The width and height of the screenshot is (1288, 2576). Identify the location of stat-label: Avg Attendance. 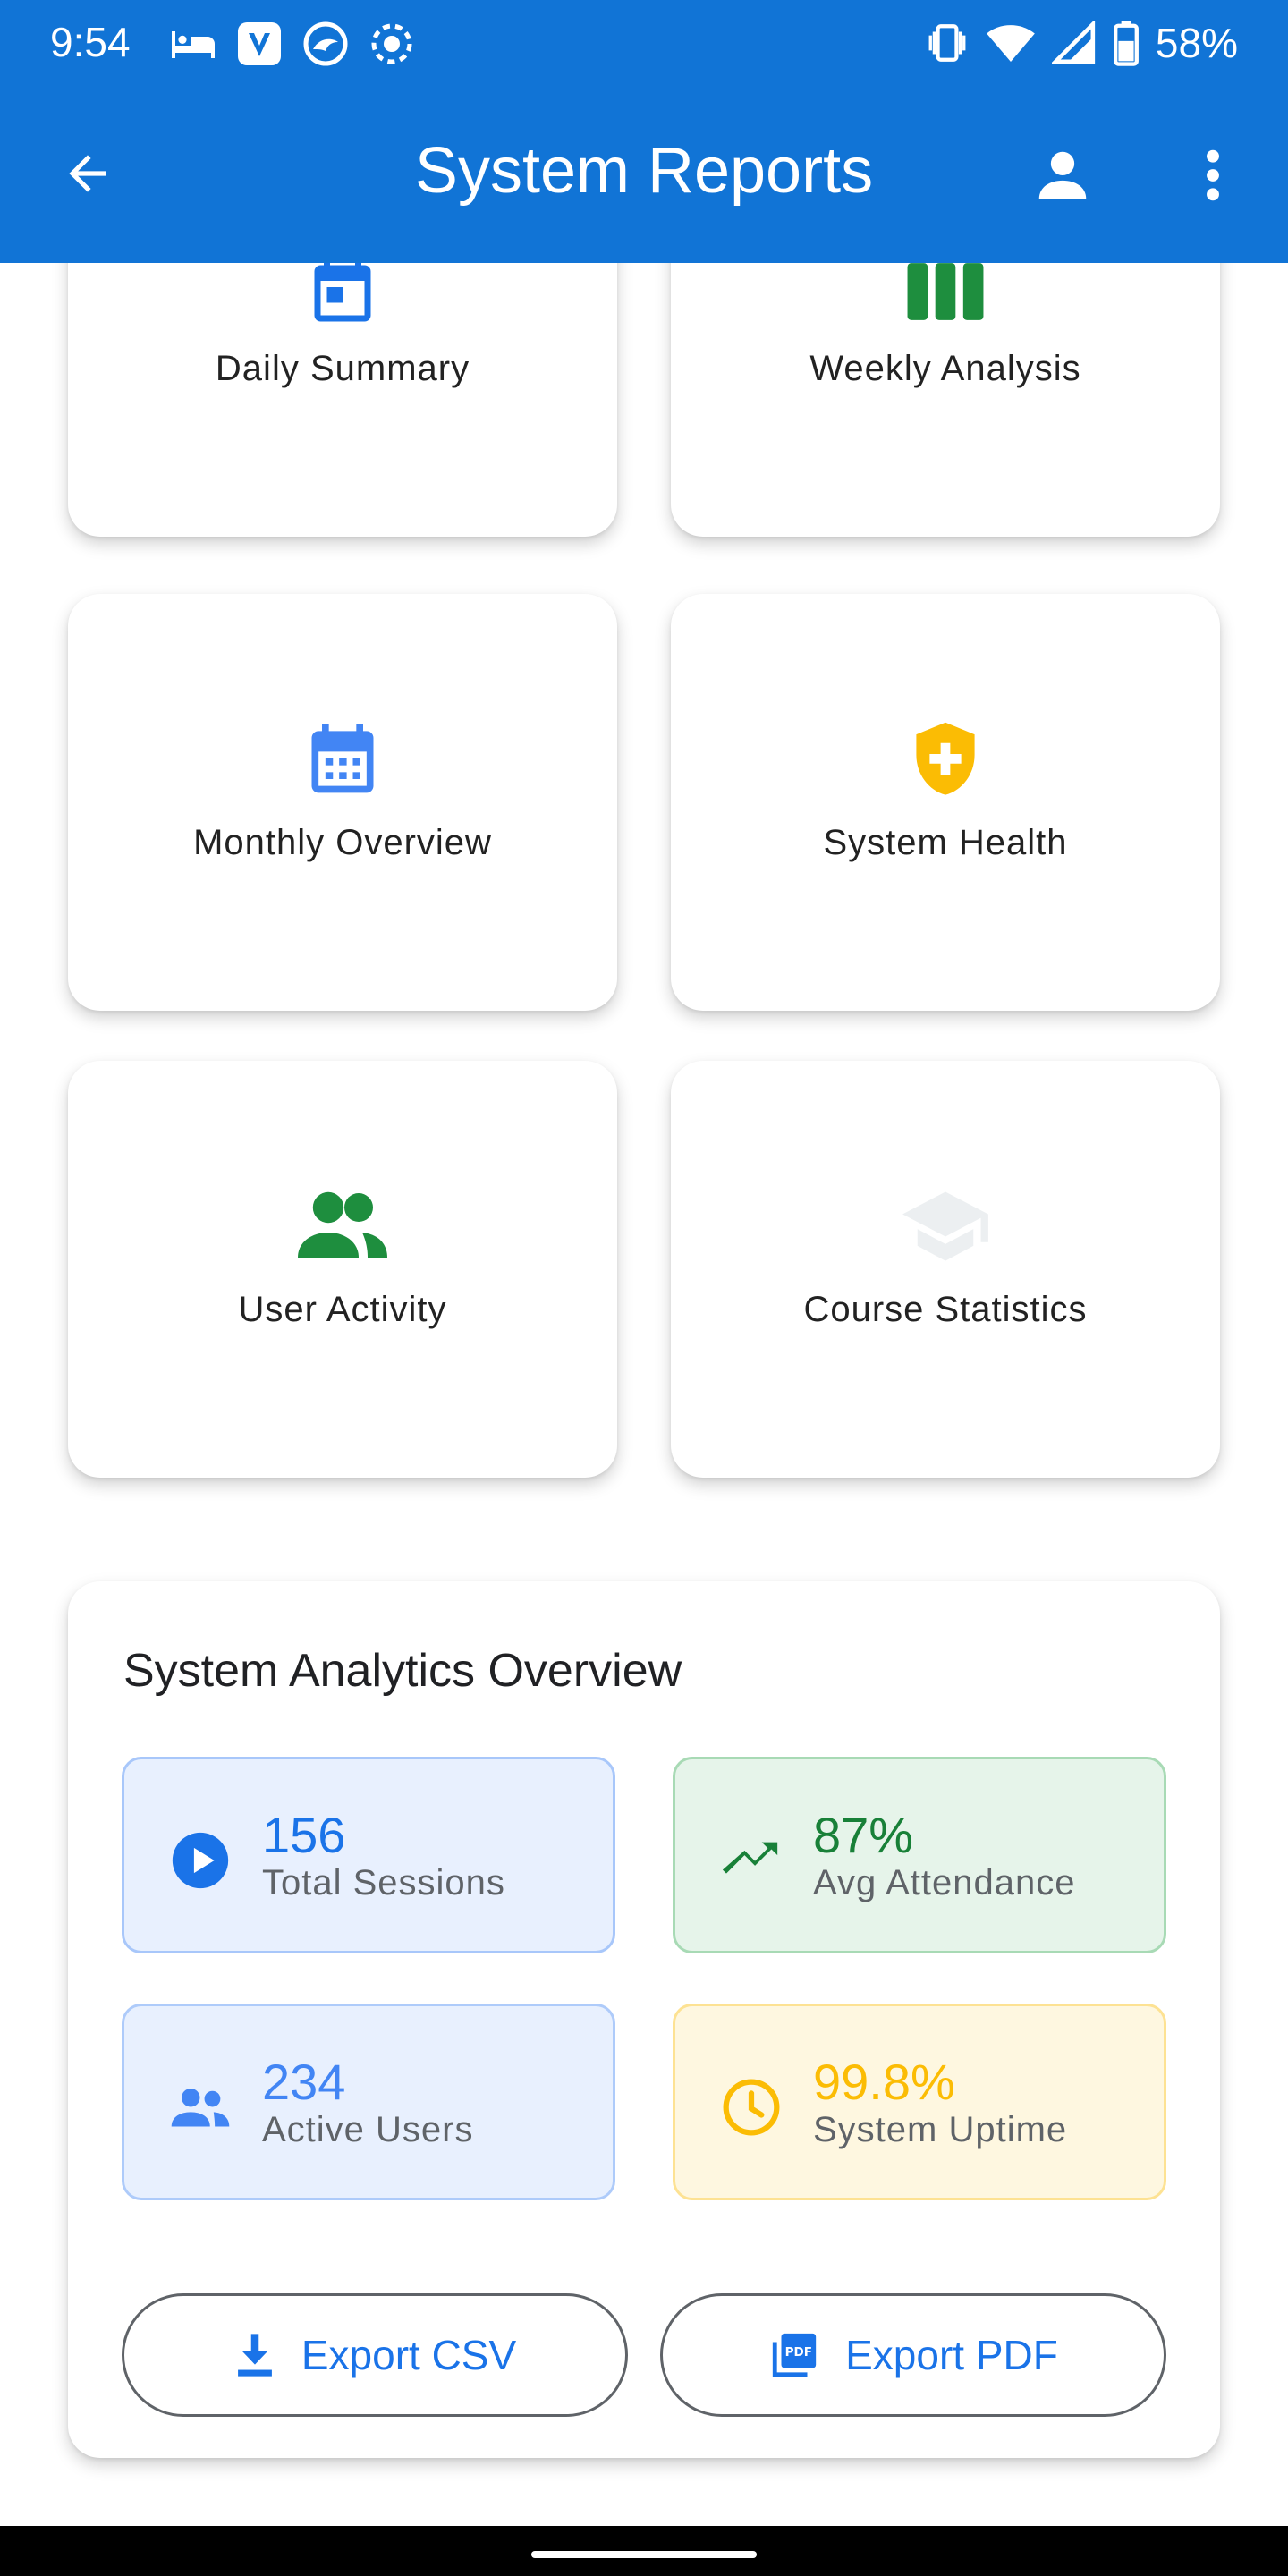
(944, 1882).